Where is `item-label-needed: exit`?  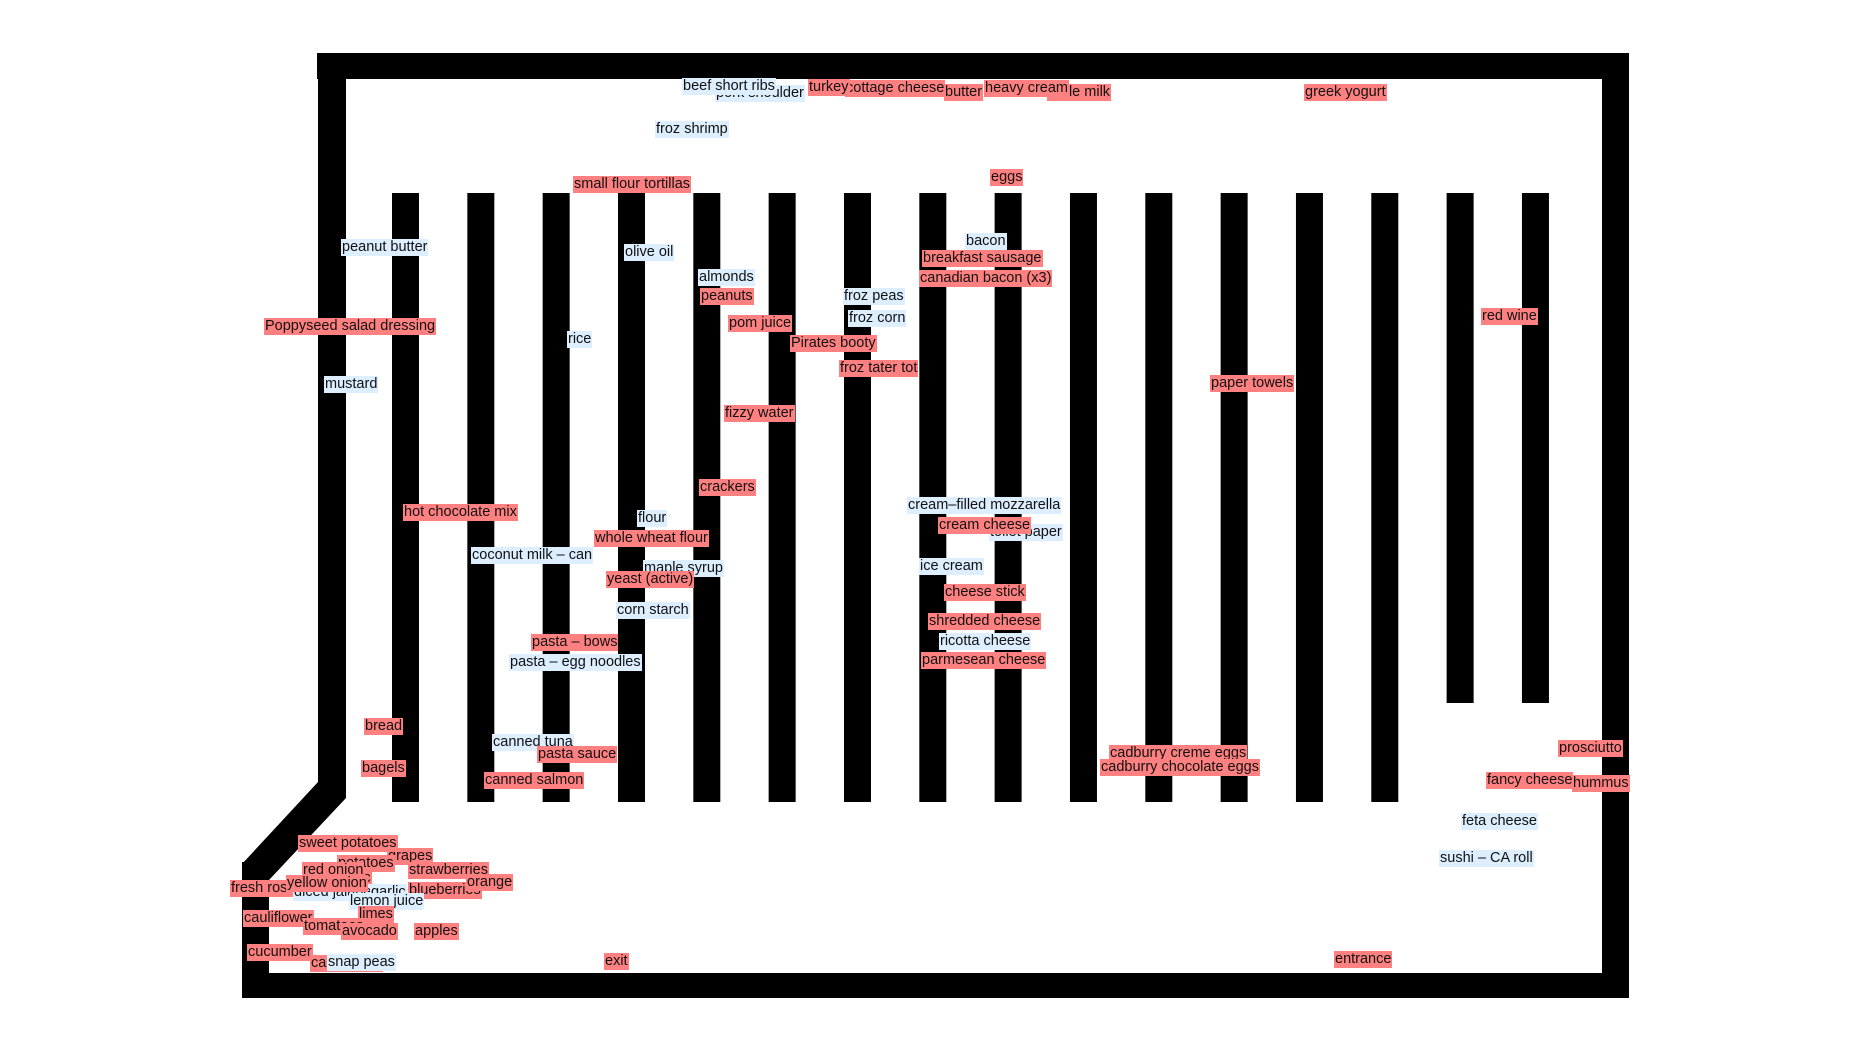 item-label-needed: exit is located at coordinates (616, 961).